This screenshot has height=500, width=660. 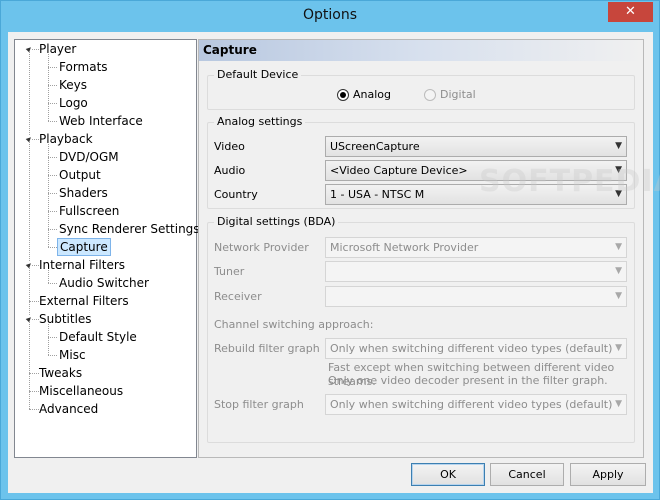 I want to click on tree-item-label: Default Style, so click(x=98, y=337).